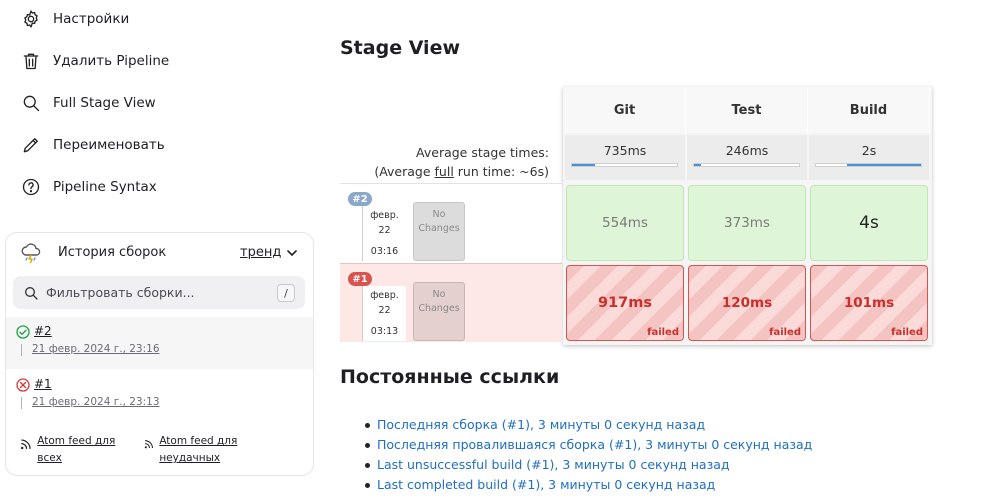  Describe the element at coordinates (869, 110) in the screenshot. I see `stage-header-build: Build` at that location.